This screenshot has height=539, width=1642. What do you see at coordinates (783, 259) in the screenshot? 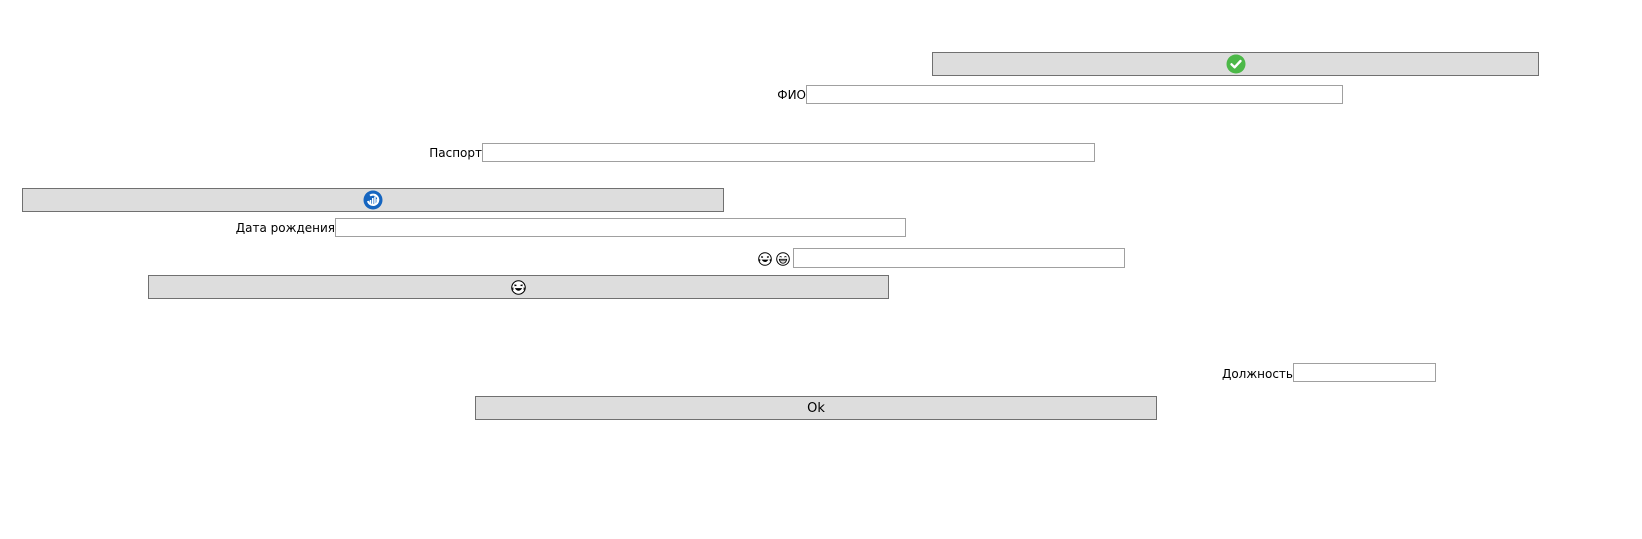
I see `grinning-face-icon` at bounding box center [783, 259].